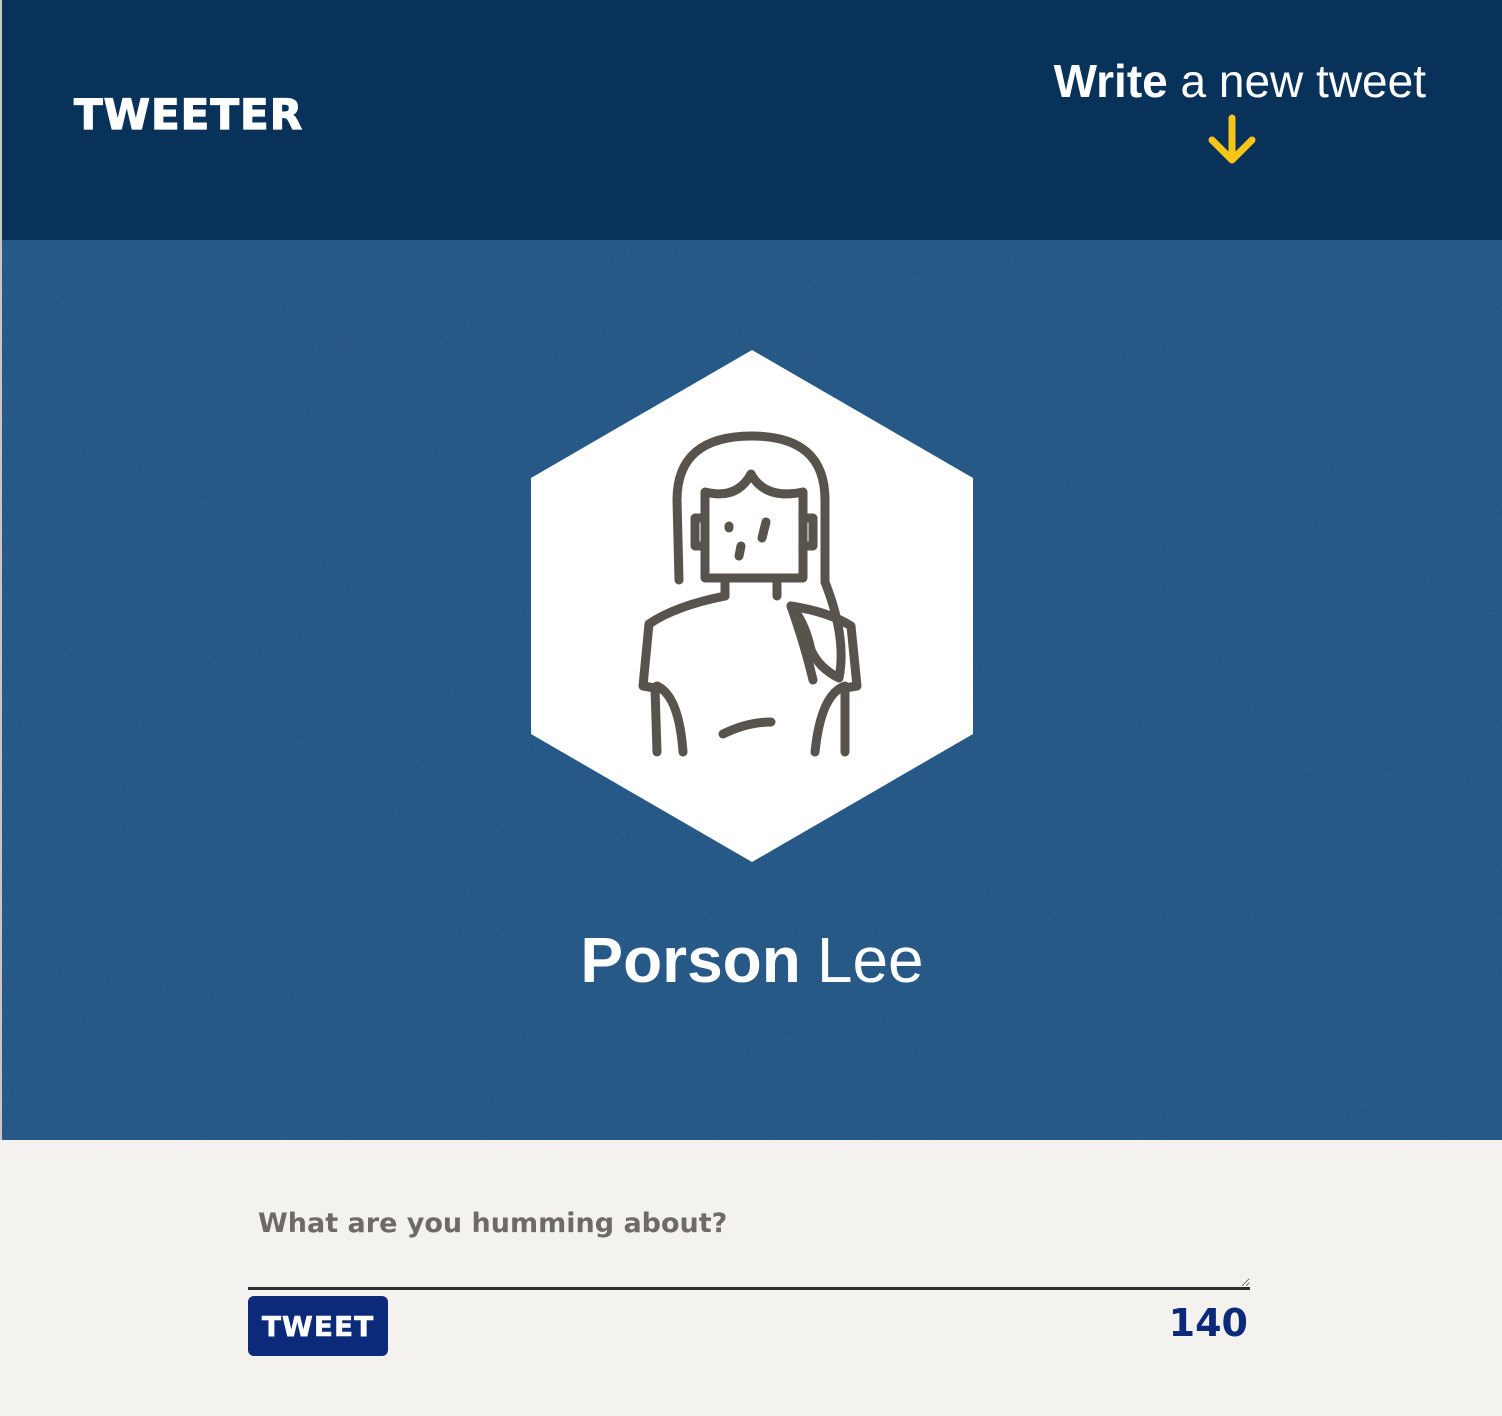 The height and width of the screenshot is (1416, 1502). I want to click on arrow-down-icon, so click(1232, 139).